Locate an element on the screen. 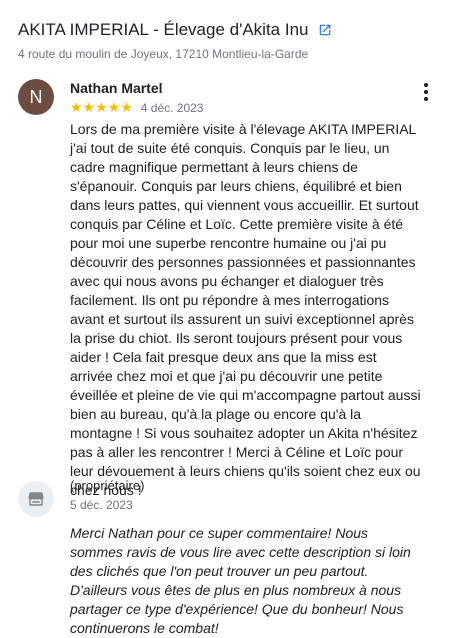 Image resolution: width=451 pixels, height=638 pixels. more-vert-icon is located at coordinates (426, 93).